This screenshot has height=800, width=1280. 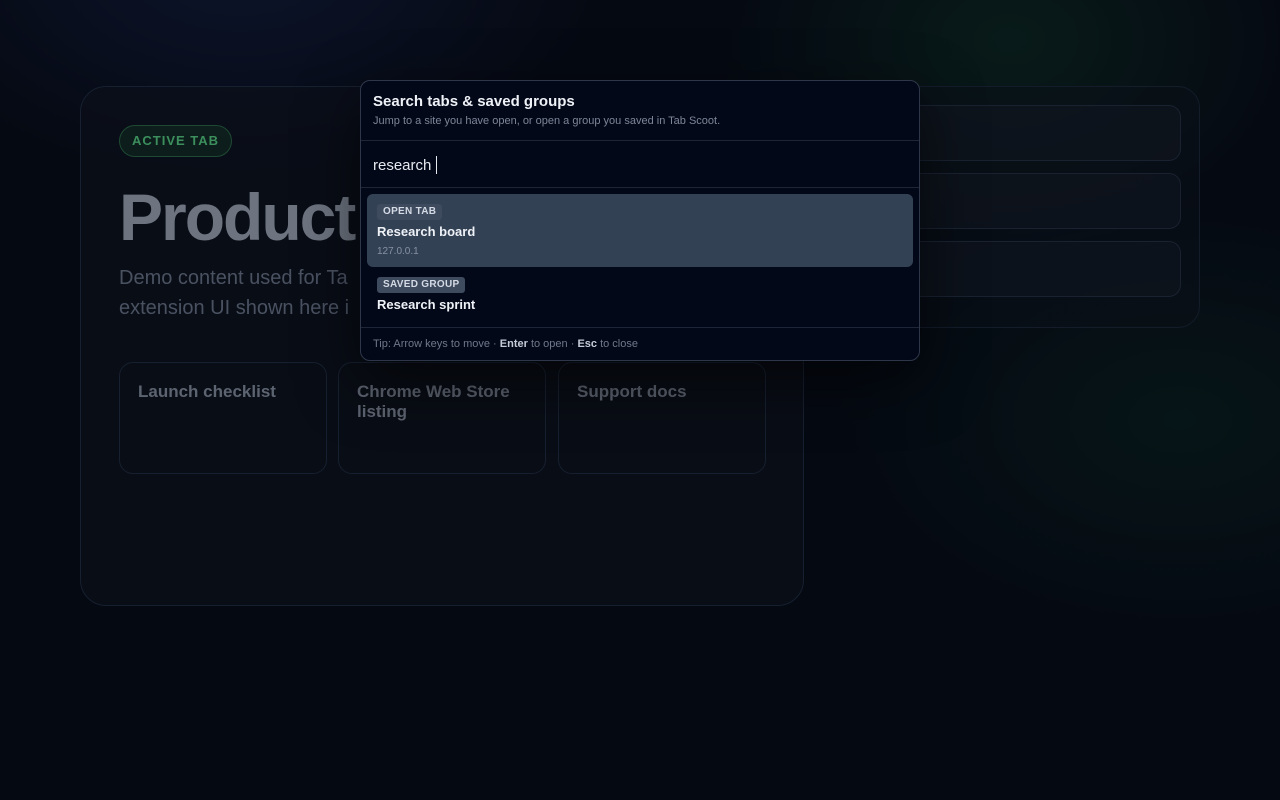 What do you see at coordinates (662, 418) in the screenshot?
I see `card-support-docs: Support docs` at bounding box center [662, 418].